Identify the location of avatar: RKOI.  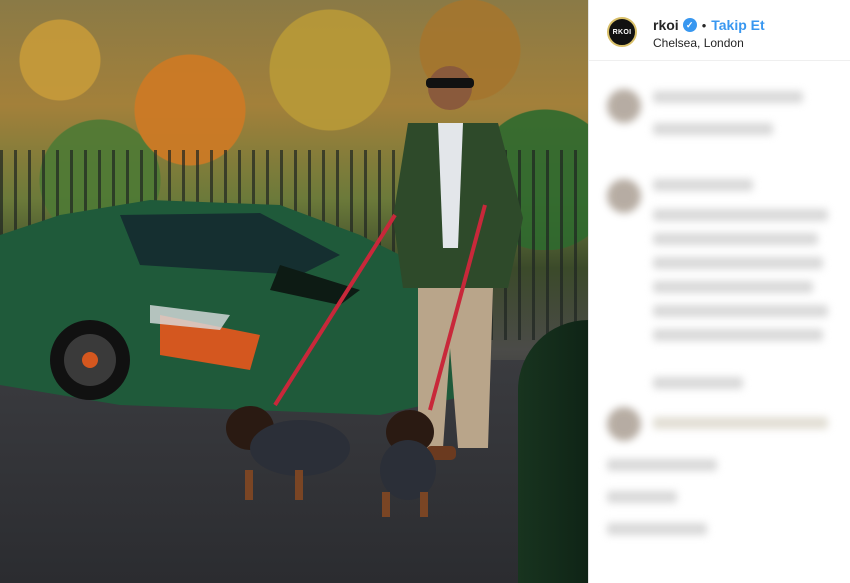
(622, 32).